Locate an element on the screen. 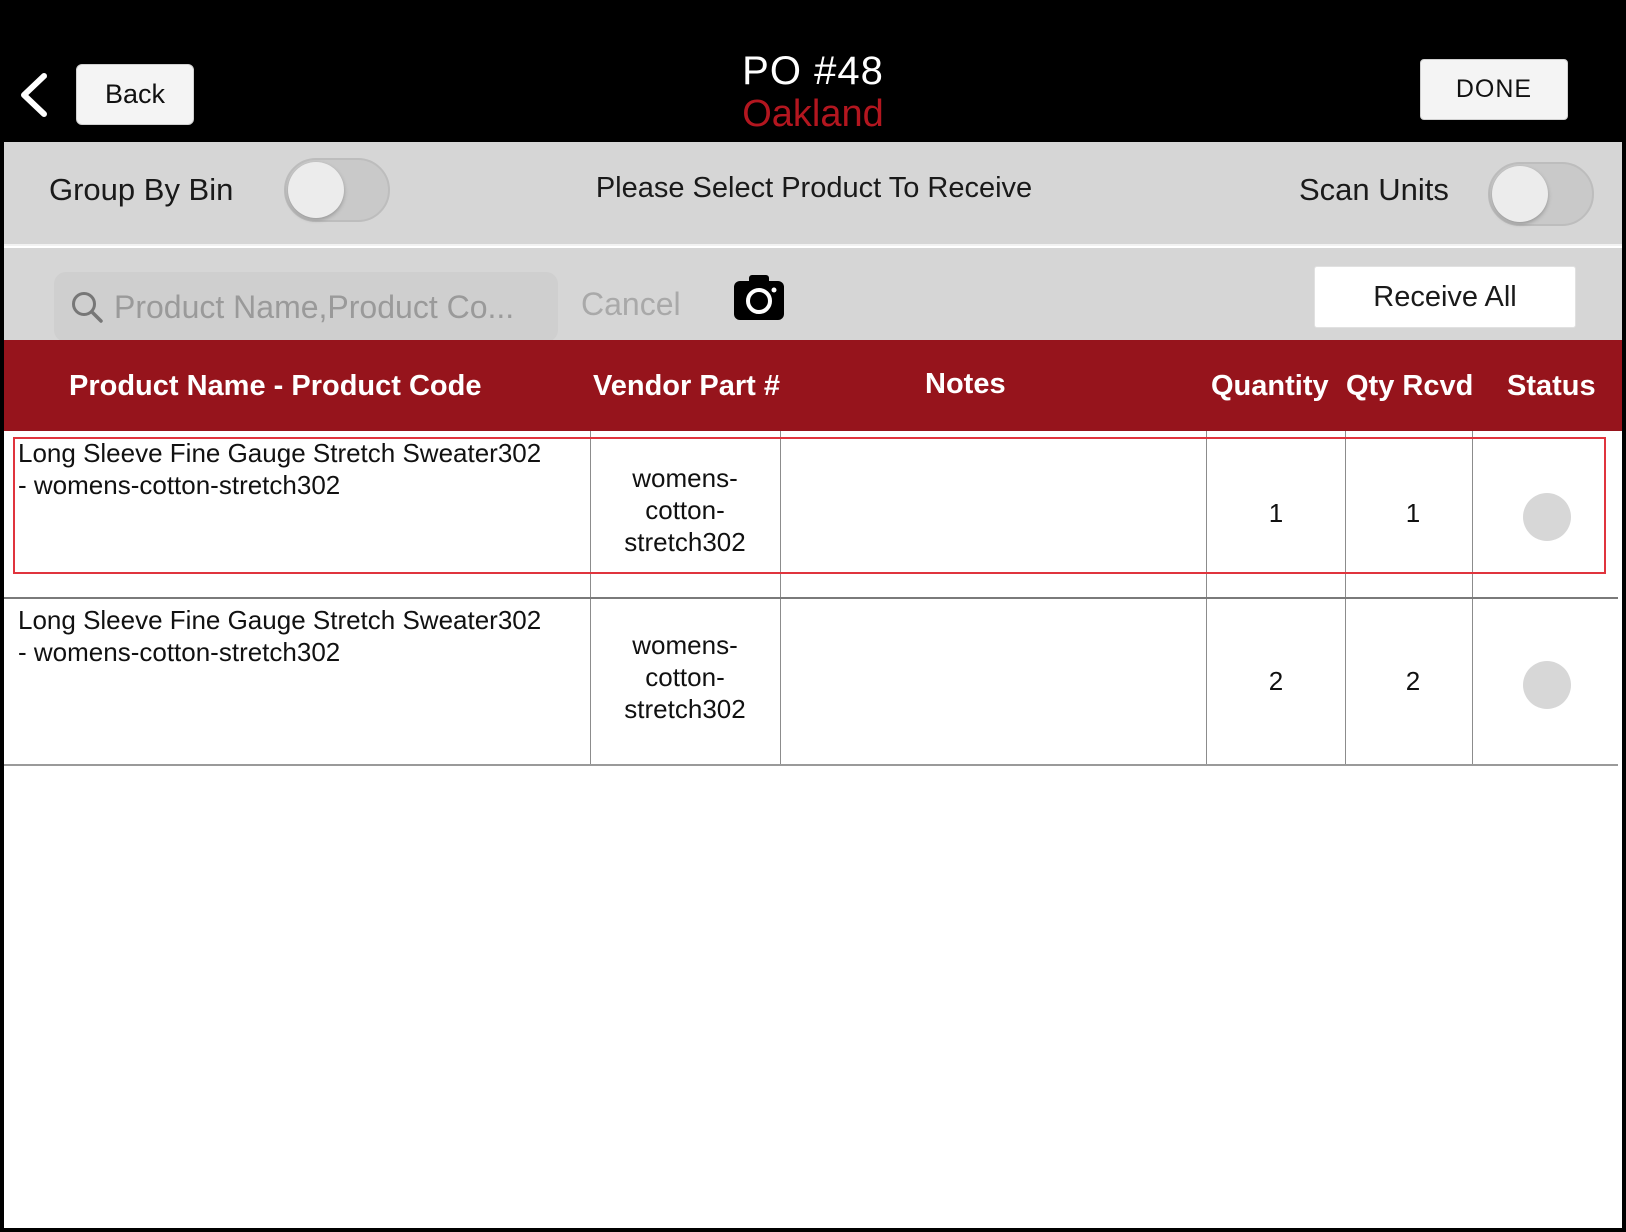 This screenshot has height=1232, width=1626. qty-rcvd-cell: 2 is located at coordinates (1413, 681).